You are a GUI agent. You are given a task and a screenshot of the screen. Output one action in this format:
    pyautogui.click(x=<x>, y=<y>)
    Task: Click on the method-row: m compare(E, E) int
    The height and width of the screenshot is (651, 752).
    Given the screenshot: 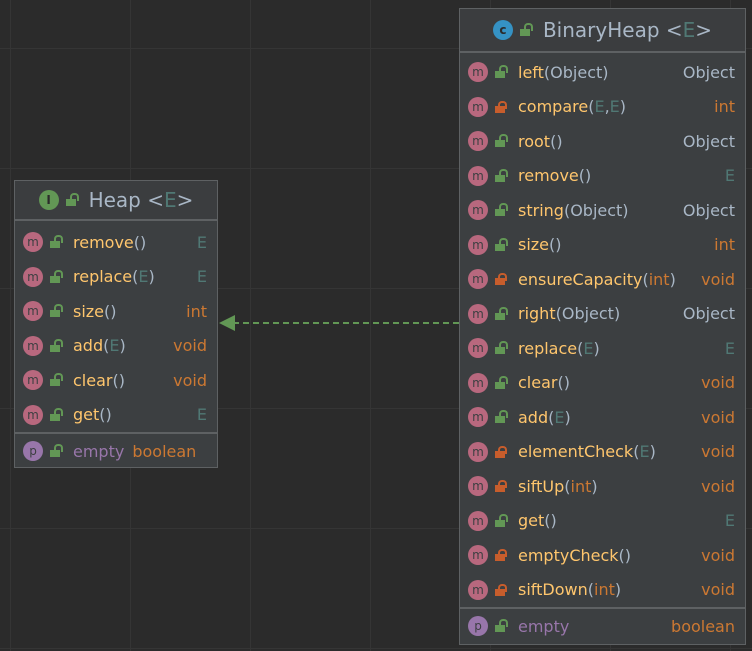 What is the action you would take?
    pyautogui.click(x=602, y=107)
    